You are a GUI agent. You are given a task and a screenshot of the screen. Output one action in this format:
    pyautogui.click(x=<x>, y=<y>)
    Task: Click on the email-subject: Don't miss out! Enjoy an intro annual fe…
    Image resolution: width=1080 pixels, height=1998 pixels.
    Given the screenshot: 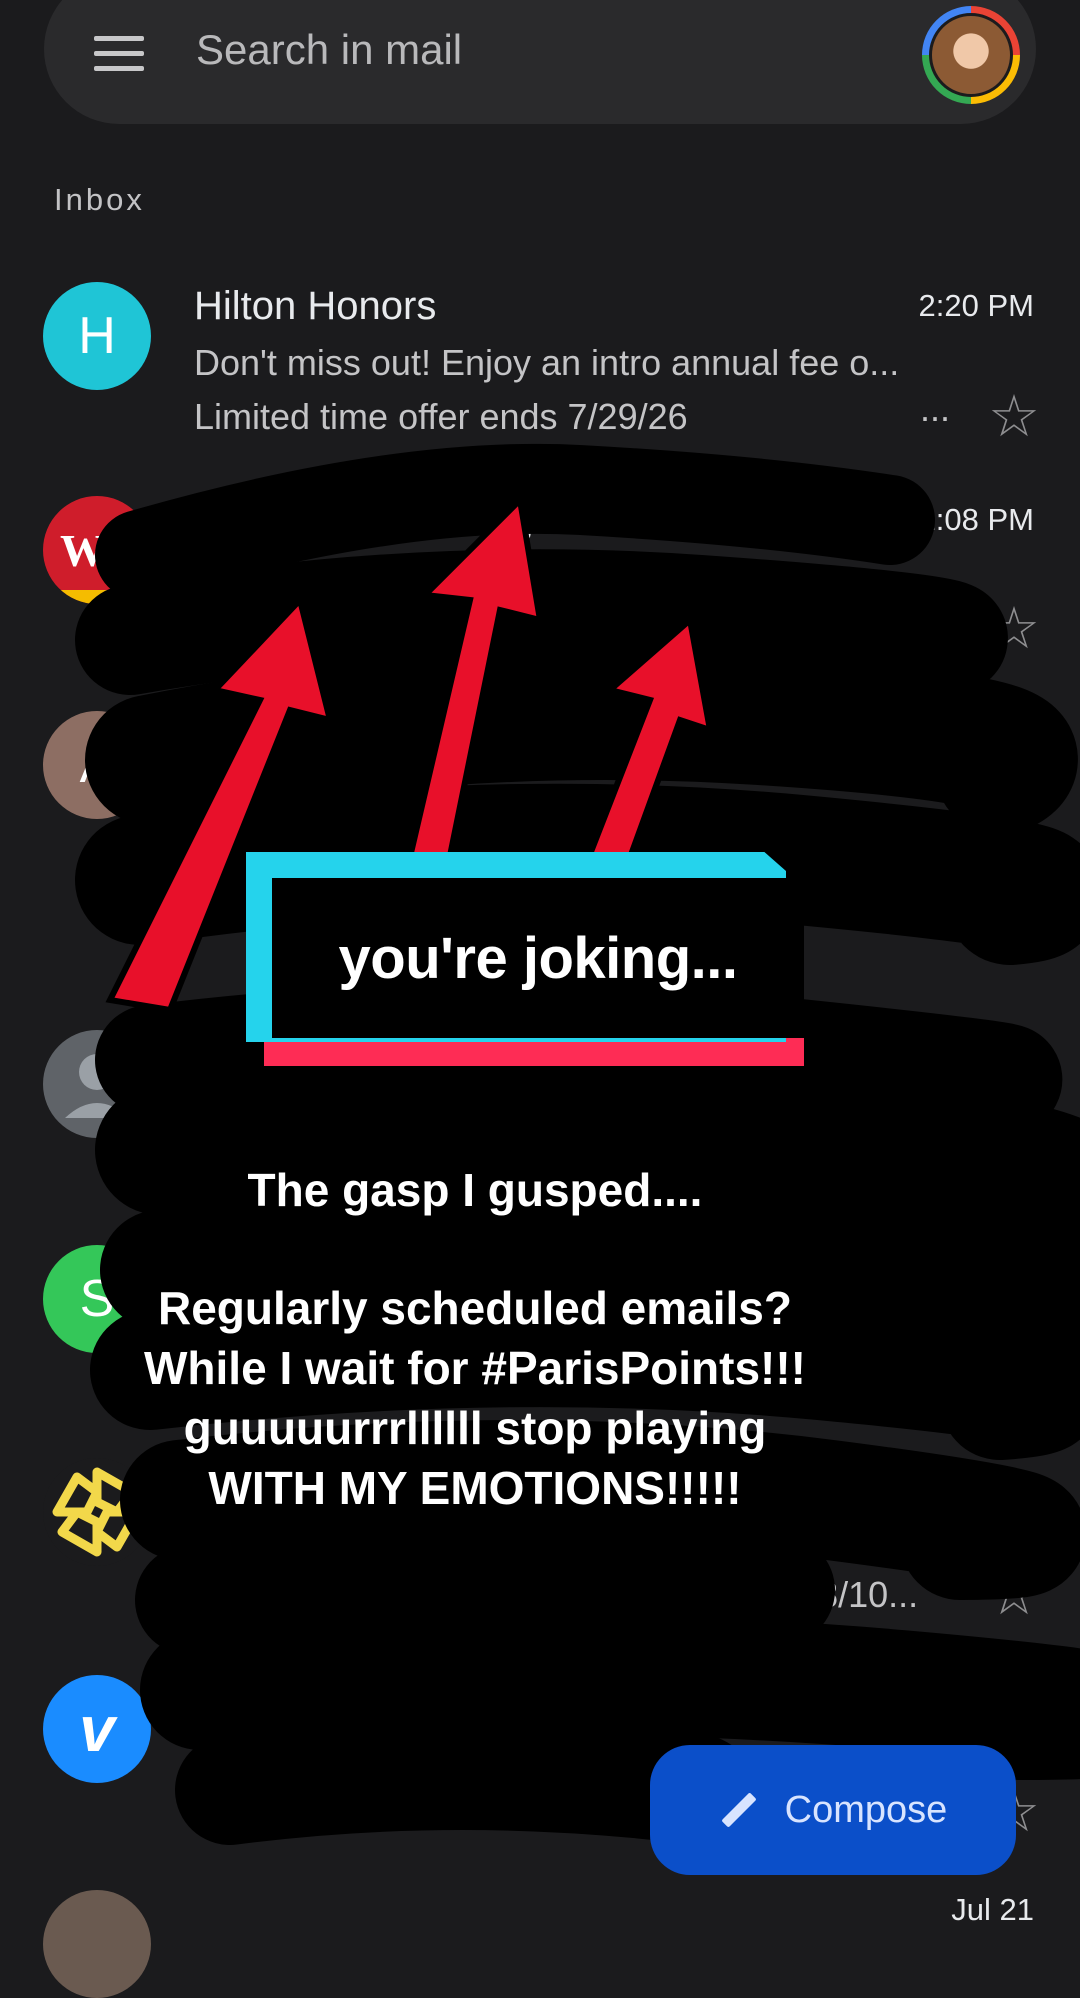 What is the action you would take?
    pyautogui.click(x=547, y=362)
    